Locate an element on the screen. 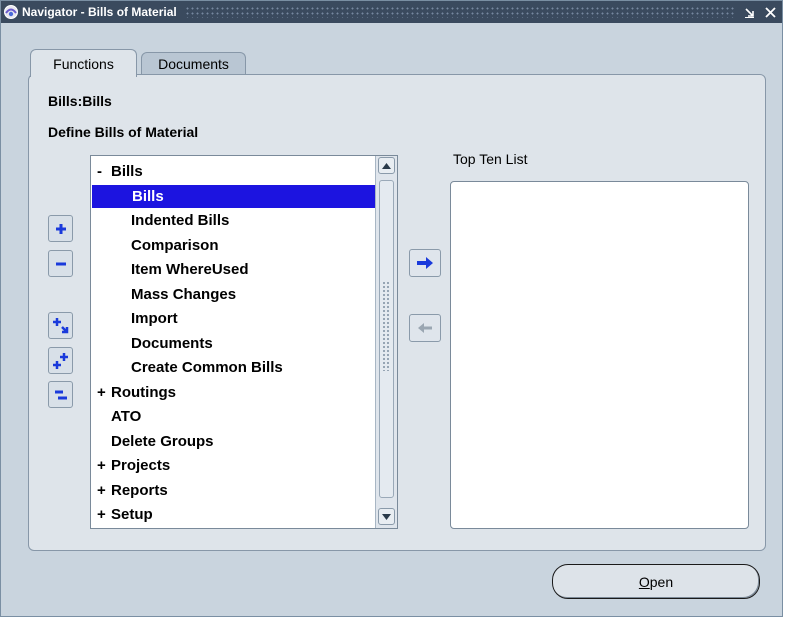 The height and width of the screenshot is (619, 785). tree-leaf: Documents is located at coordinates (152, 343).